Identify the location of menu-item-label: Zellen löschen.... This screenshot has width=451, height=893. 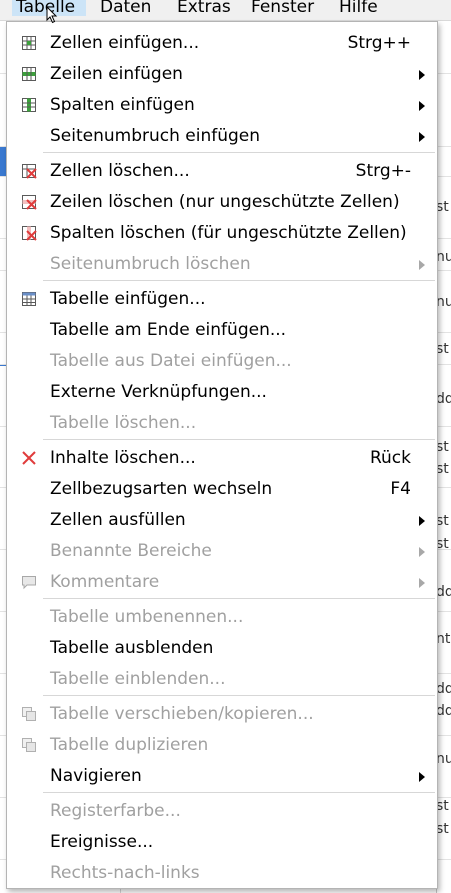
(120, 171).